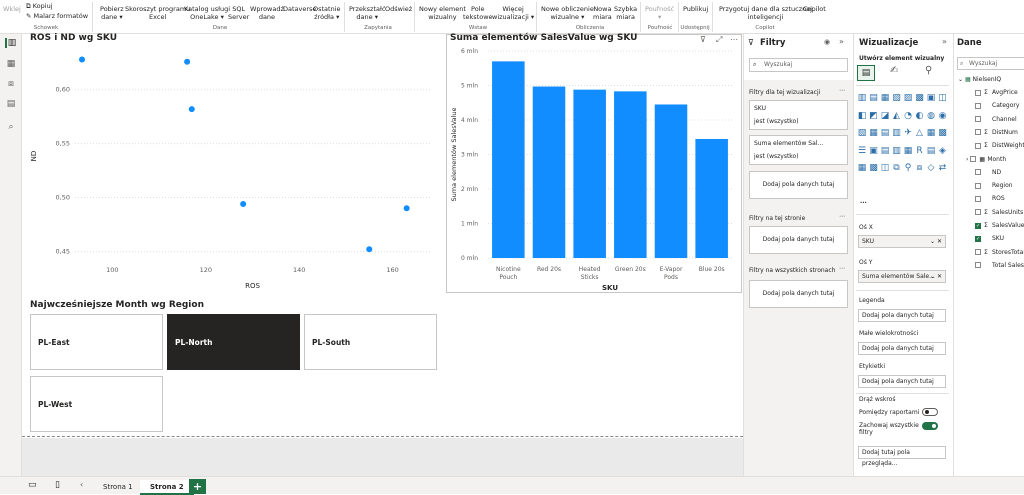 The width and height of the screenshot is (1024, 495). I want to click on region-card-pl-west: PL-West, so click(96, 404).